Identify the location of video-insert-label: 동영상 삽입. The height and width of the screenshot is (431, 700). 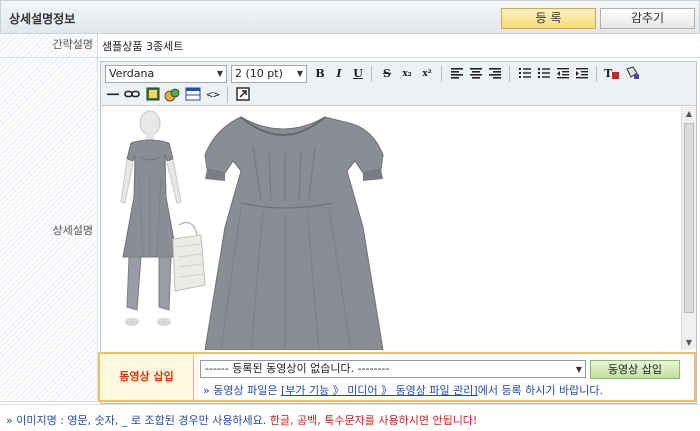
(147, 377).